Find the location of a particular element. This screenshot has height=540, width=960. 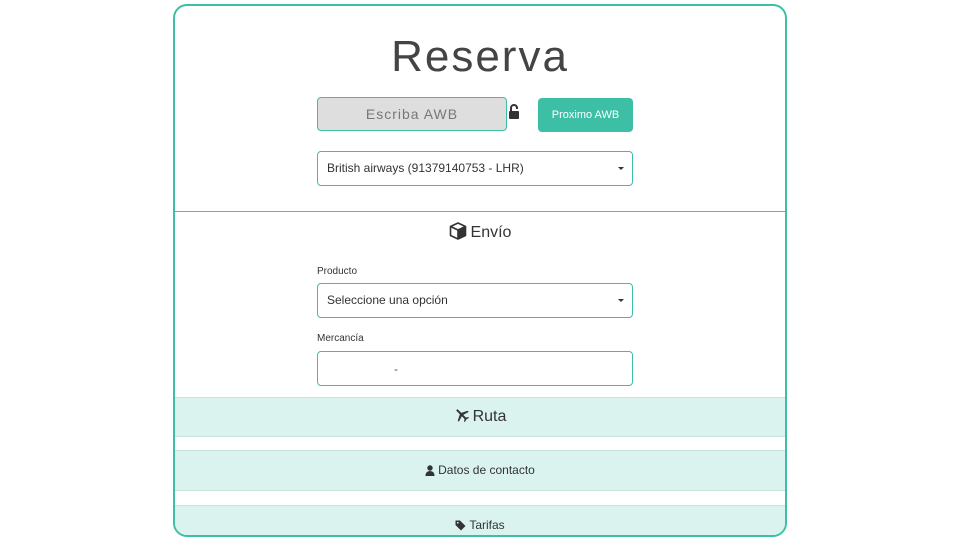

merchandise-input: - is located at coordinates (475, 368).